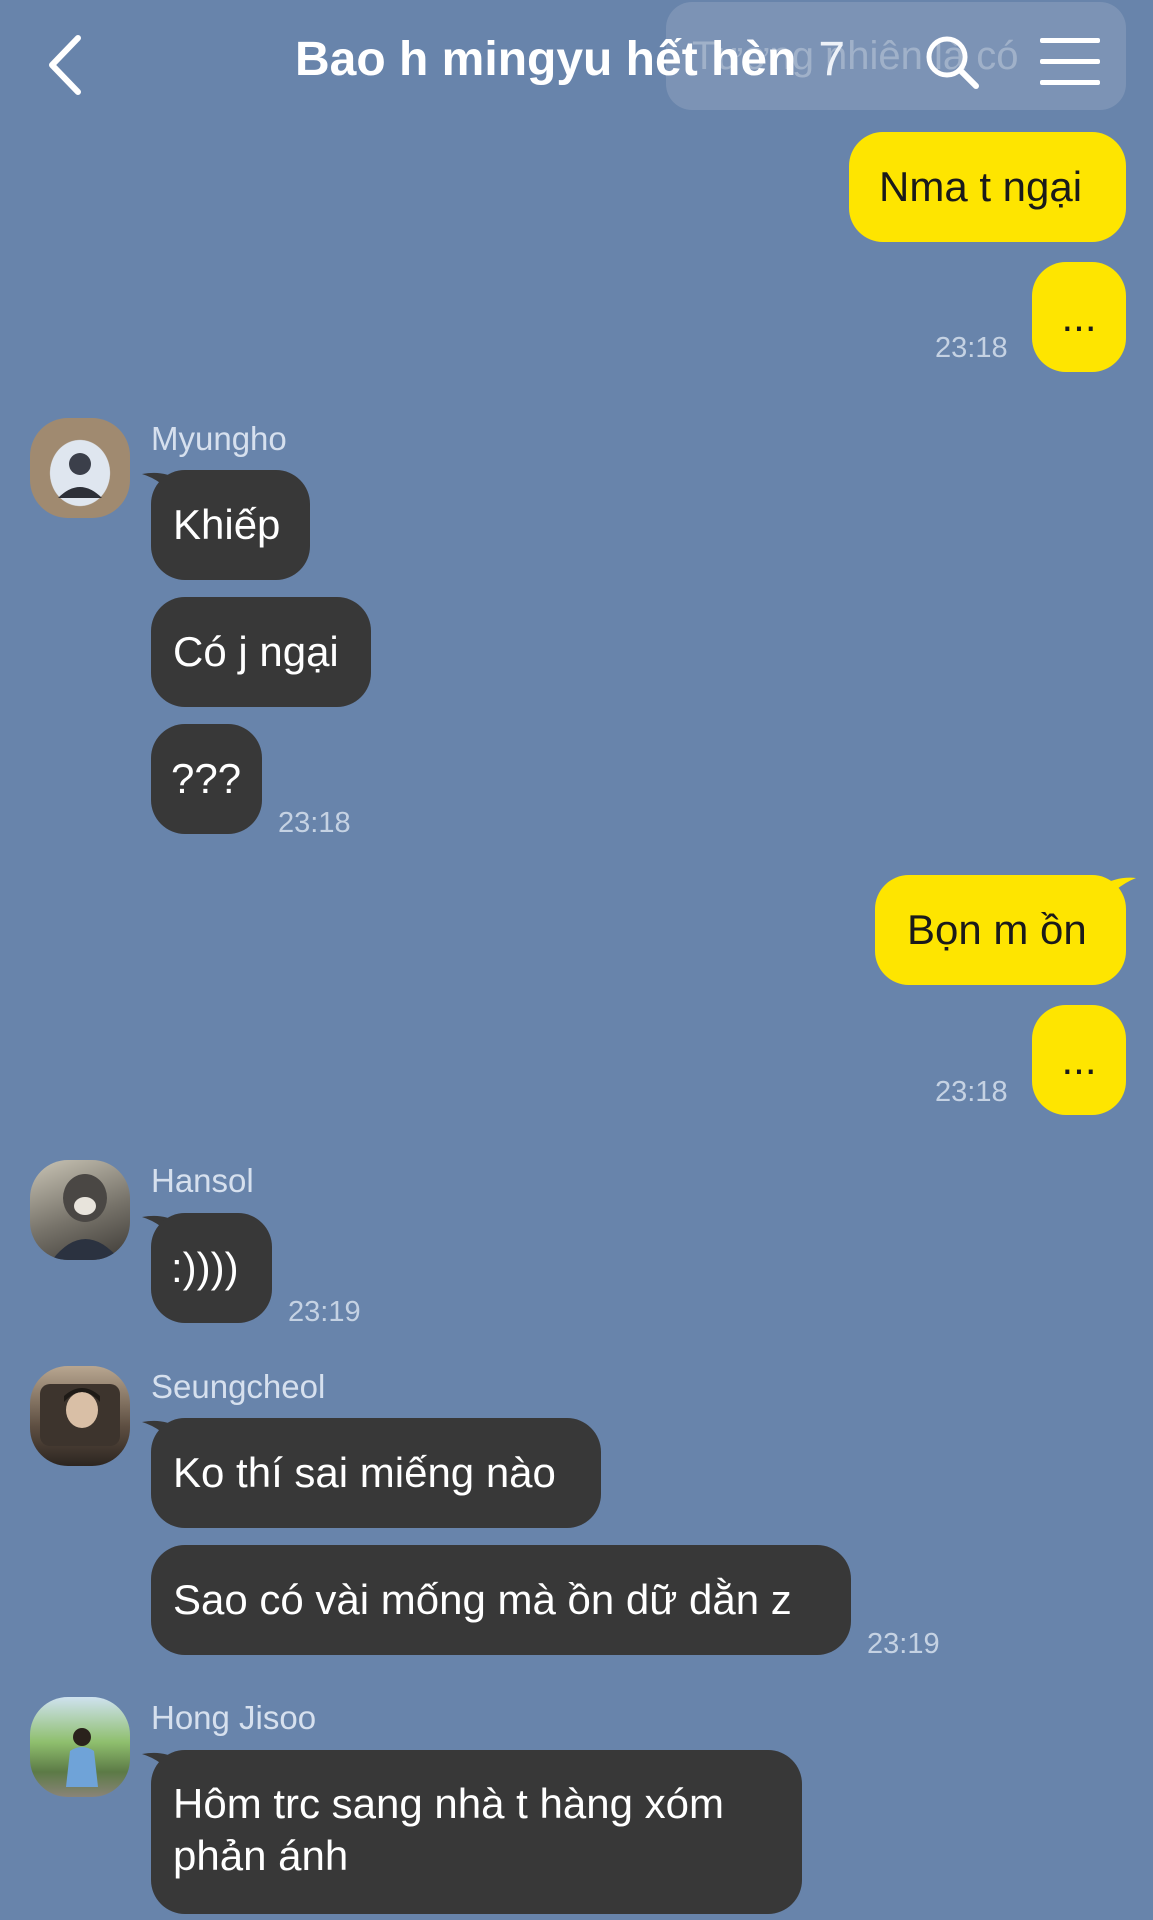  I want to click on received-message: ???, so click(206, 779).